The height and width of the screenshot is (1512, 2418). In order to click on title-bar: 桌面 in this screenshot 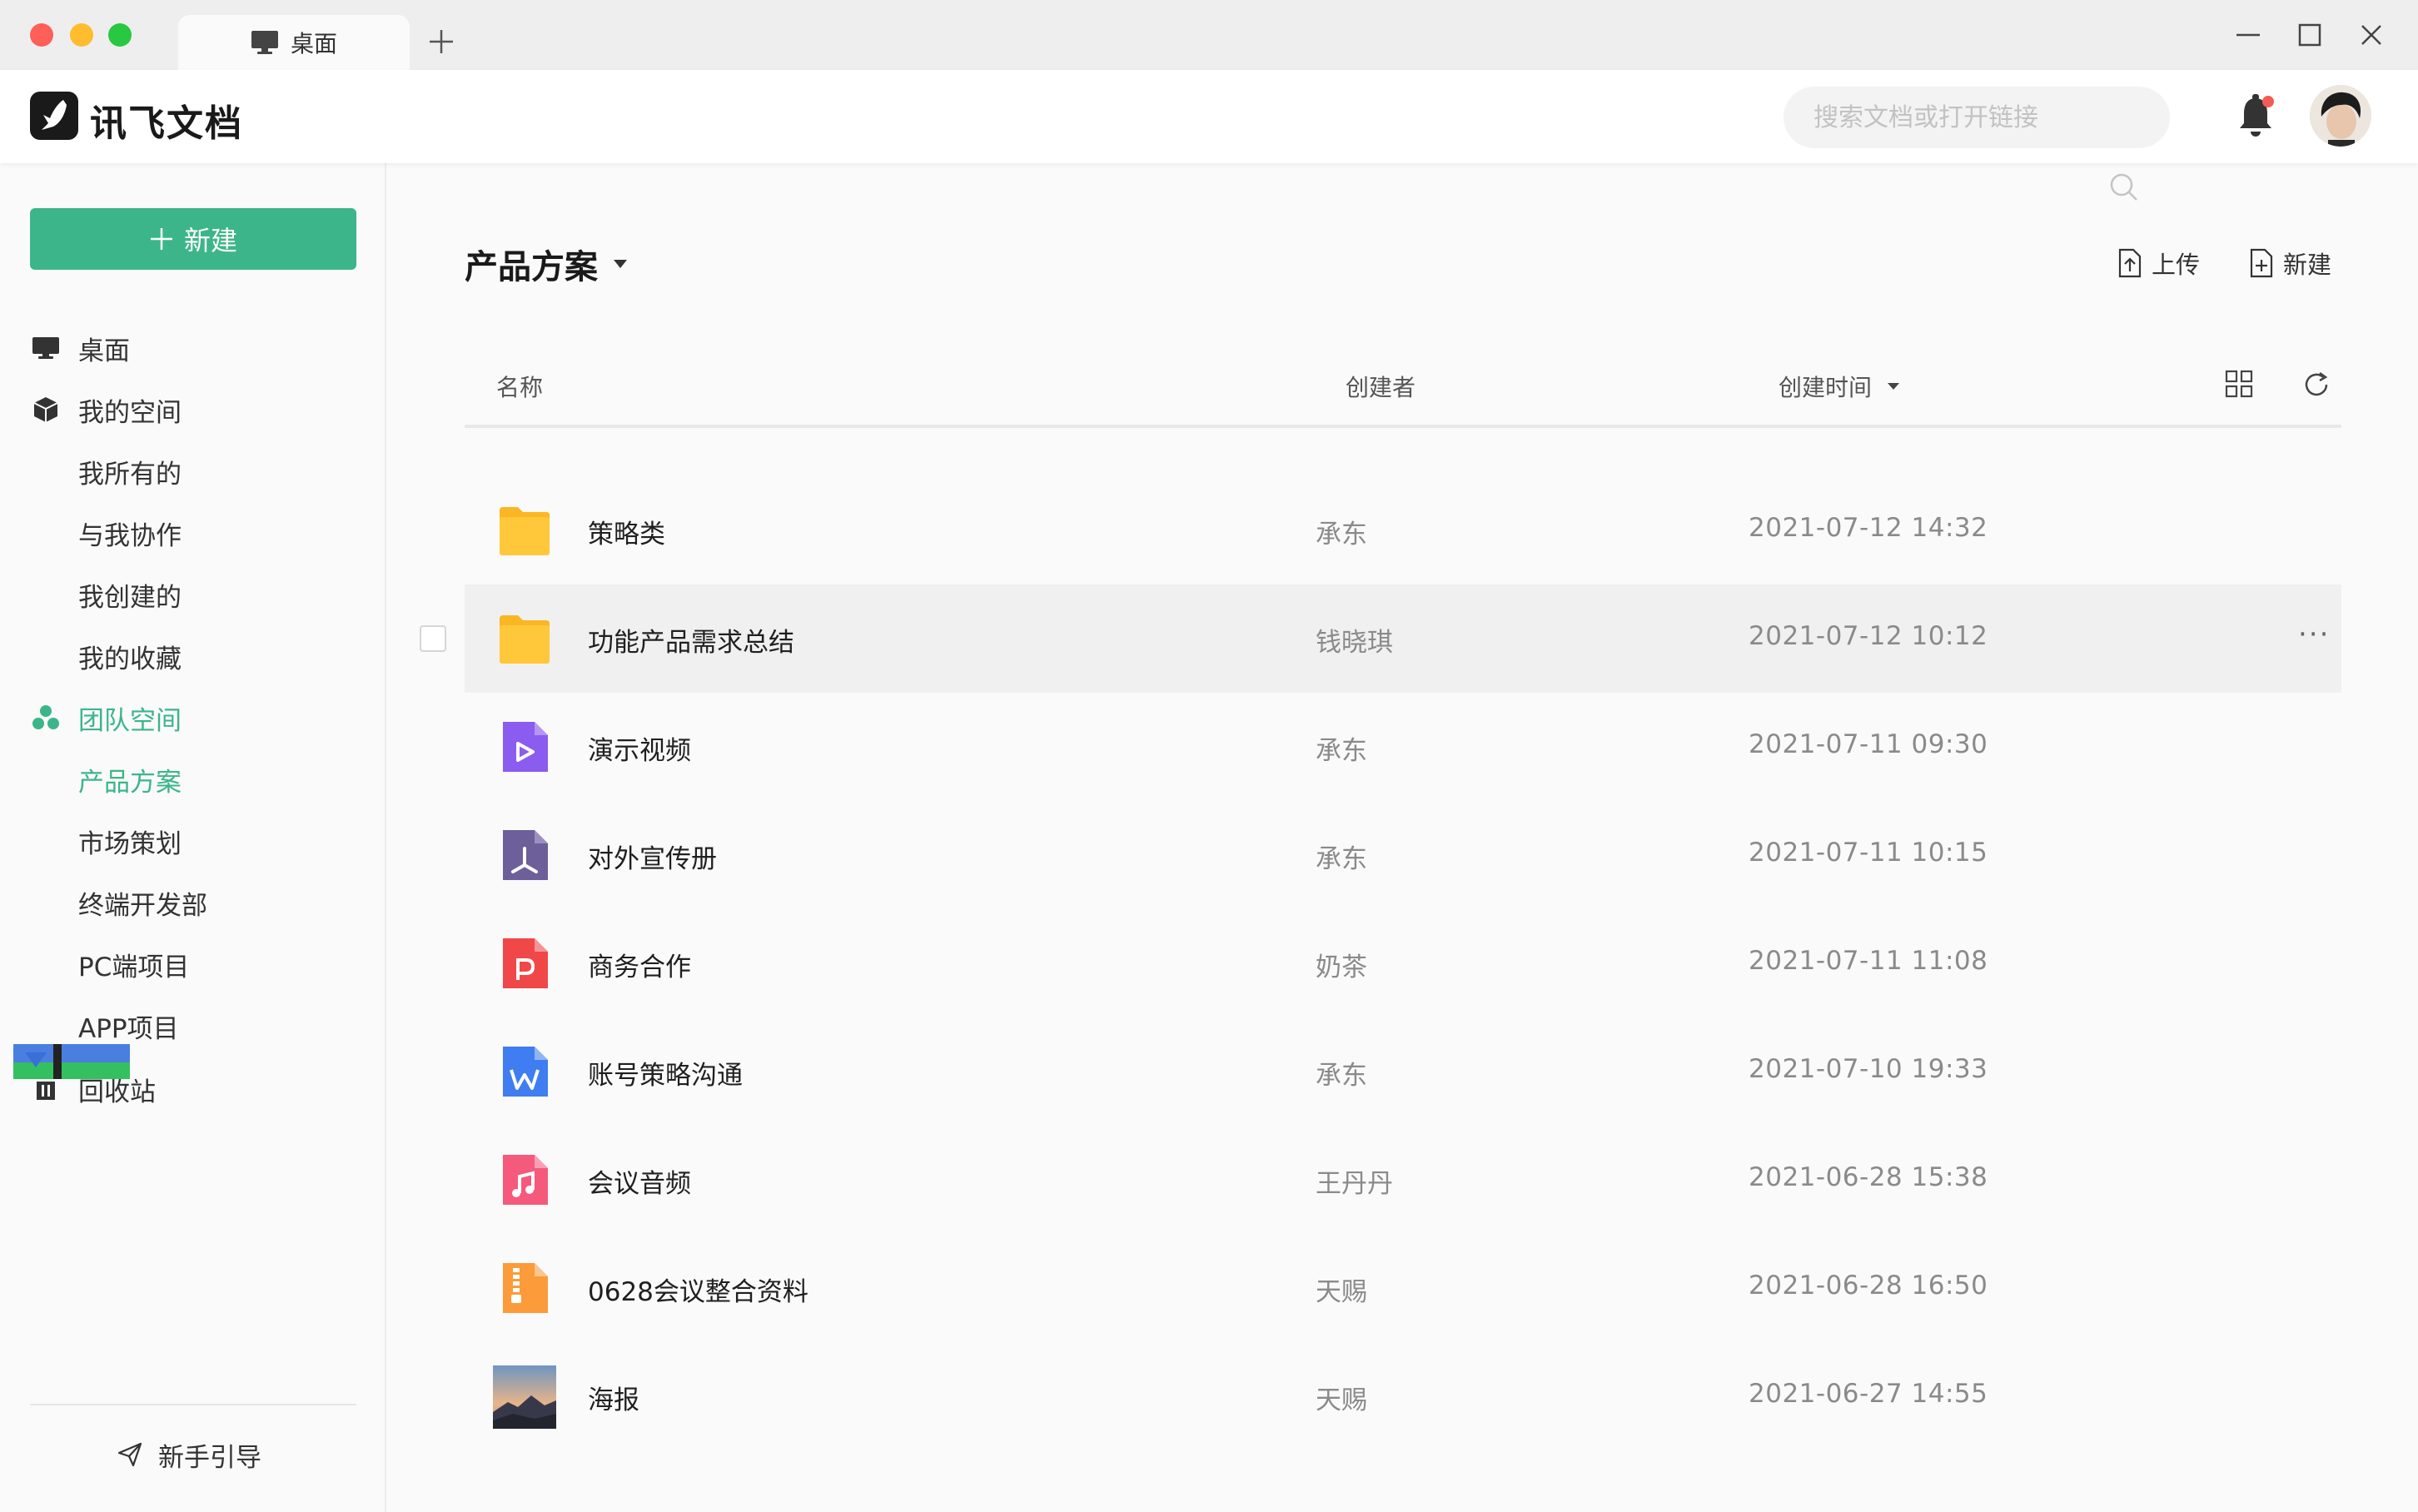, I will do `click(1209, 35)`.